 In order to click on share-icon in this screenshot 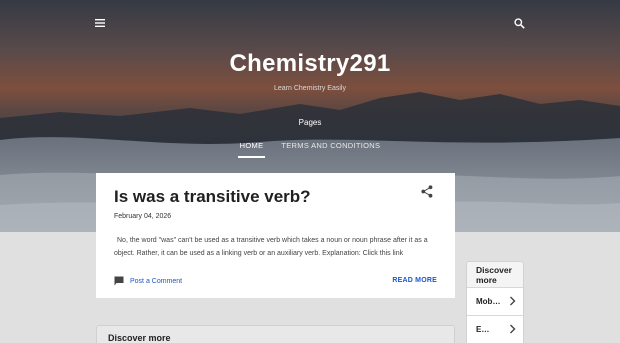, I will do `click(429, 193)`.